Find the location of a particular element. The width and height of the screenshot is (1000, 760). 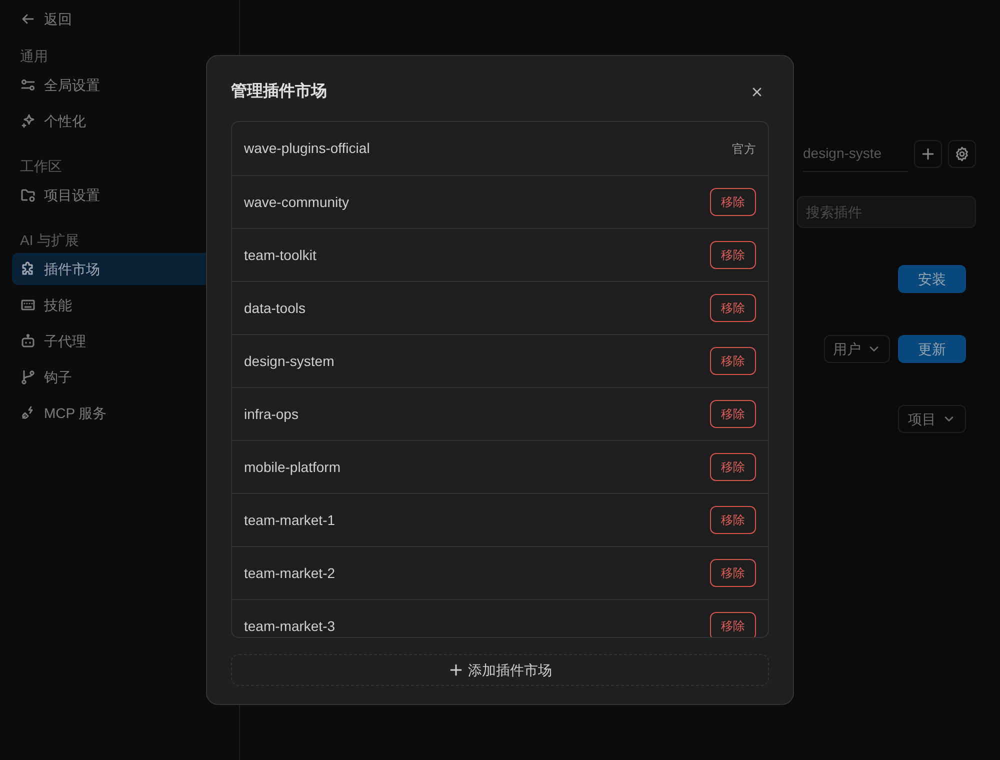

market-name: design-system is located at coordinates (289, 361).